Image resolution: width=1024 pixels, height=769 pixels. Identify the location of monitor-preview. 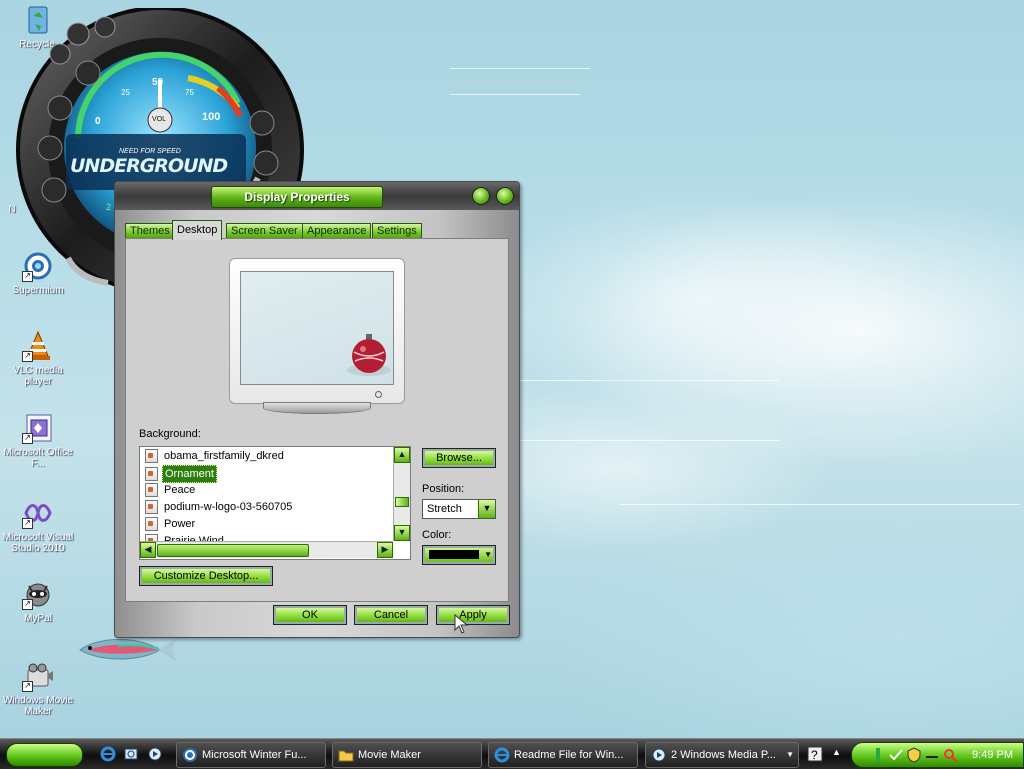
(317, 336).